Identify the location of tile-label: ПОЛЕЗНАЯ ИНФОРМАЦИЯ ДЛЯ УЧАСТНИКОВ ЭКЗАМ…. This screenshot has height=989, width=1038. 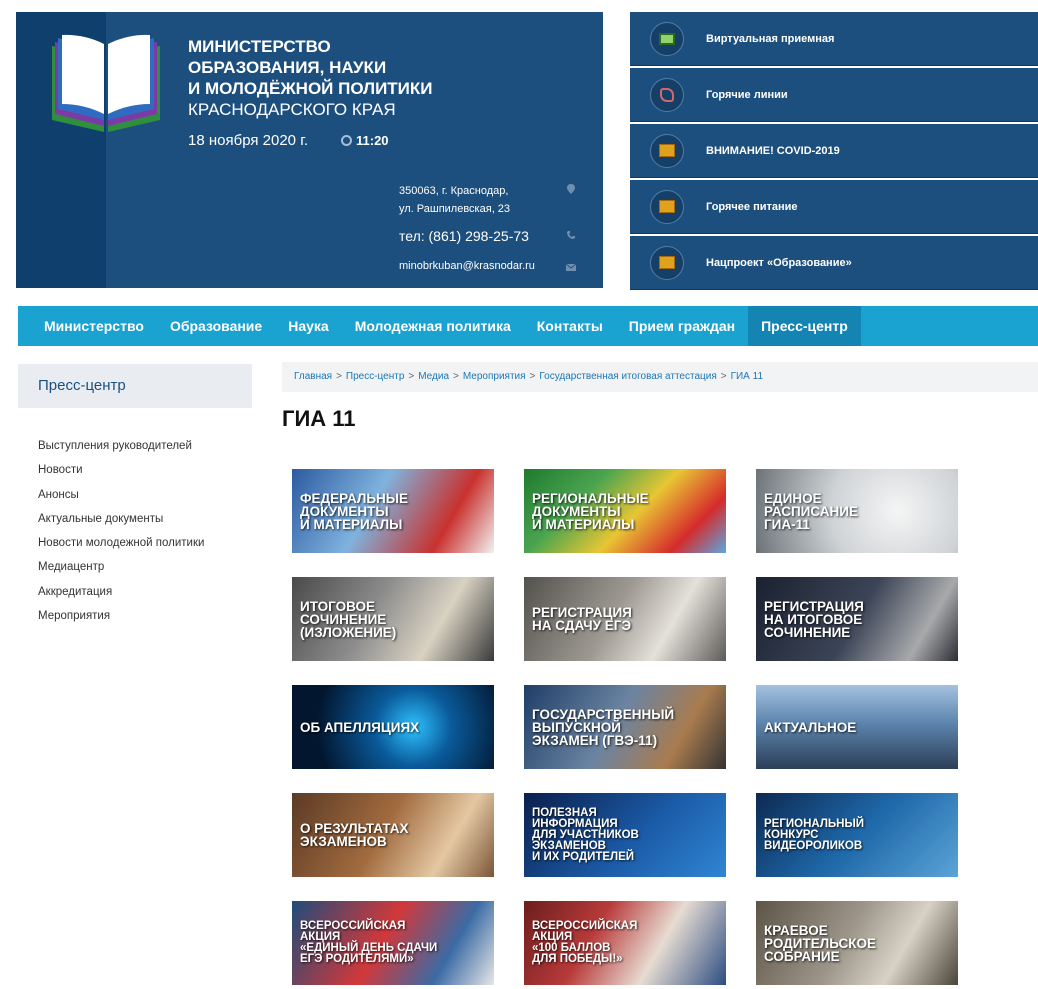
(585, 834).